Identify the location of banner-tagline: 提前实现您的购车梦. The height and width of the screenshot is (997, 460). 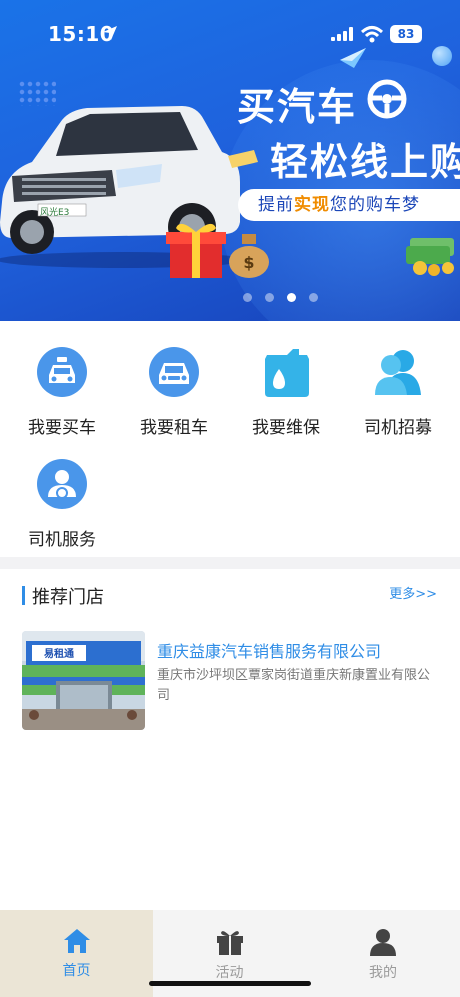
(349, 205).